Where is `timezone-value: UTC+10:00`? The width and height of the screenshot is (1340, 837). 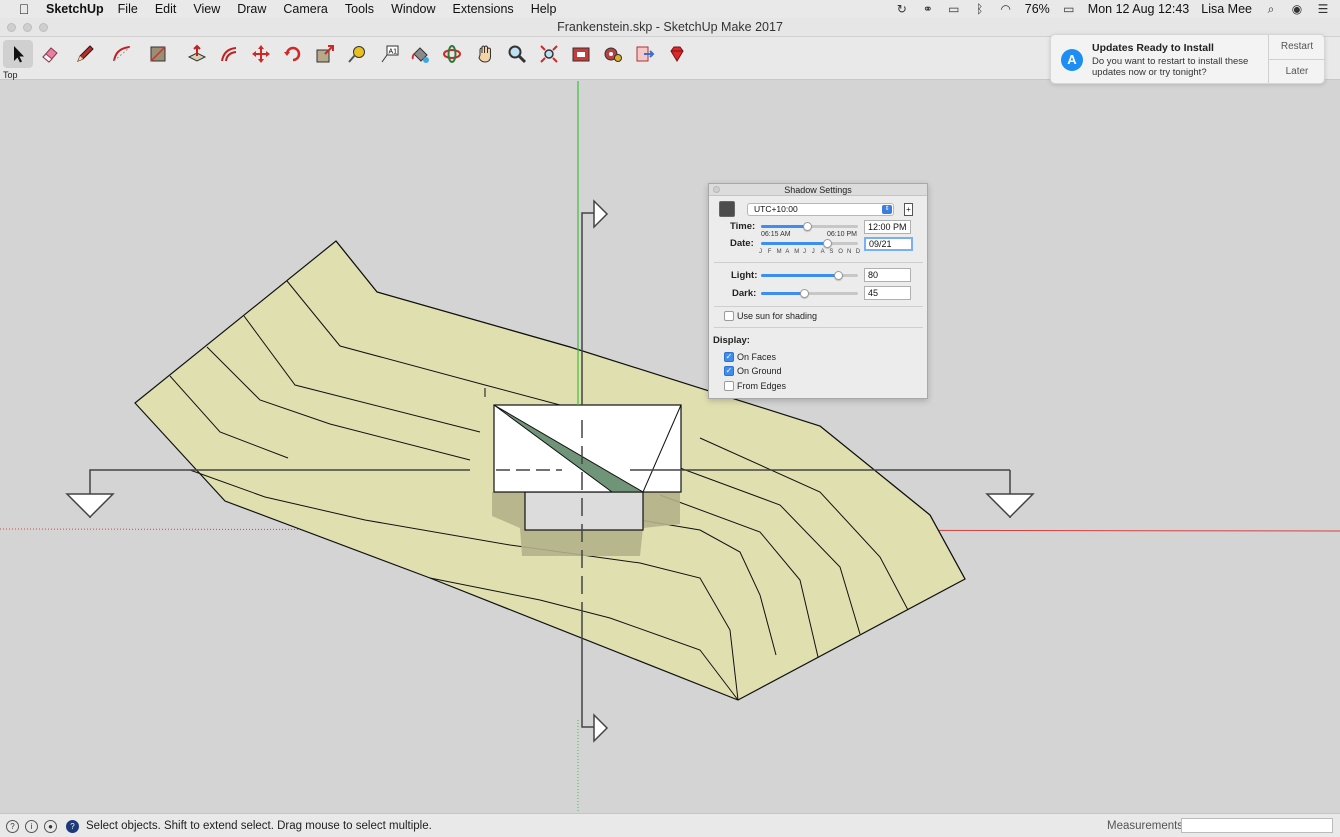 timezone-value: UTC+10:00 is located at coordinates (776, 209).